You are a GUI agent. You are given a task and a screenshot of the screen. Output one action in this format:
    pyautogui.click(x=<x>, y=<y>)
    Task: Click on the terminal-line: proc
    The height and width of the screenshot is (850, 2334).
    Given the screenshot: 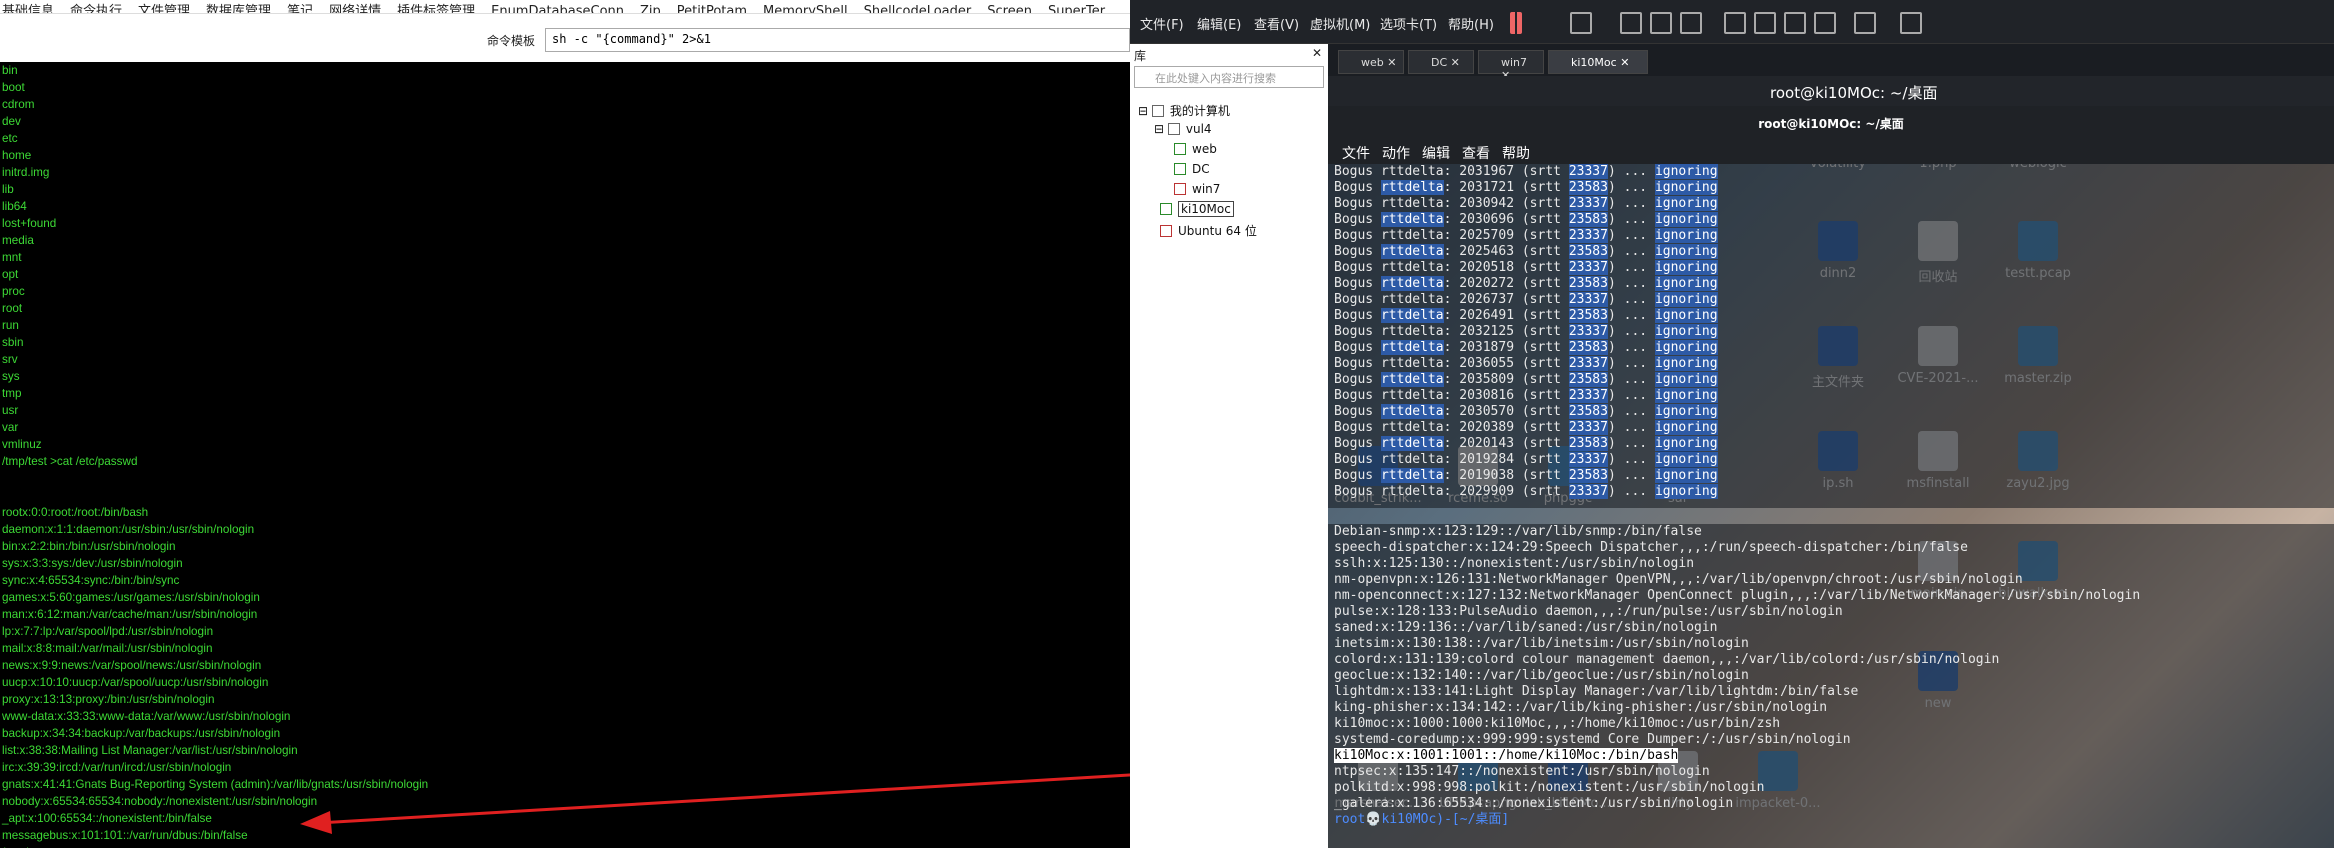 What is the action you would take?
    pyautogui.click(x=13, y=291)
    